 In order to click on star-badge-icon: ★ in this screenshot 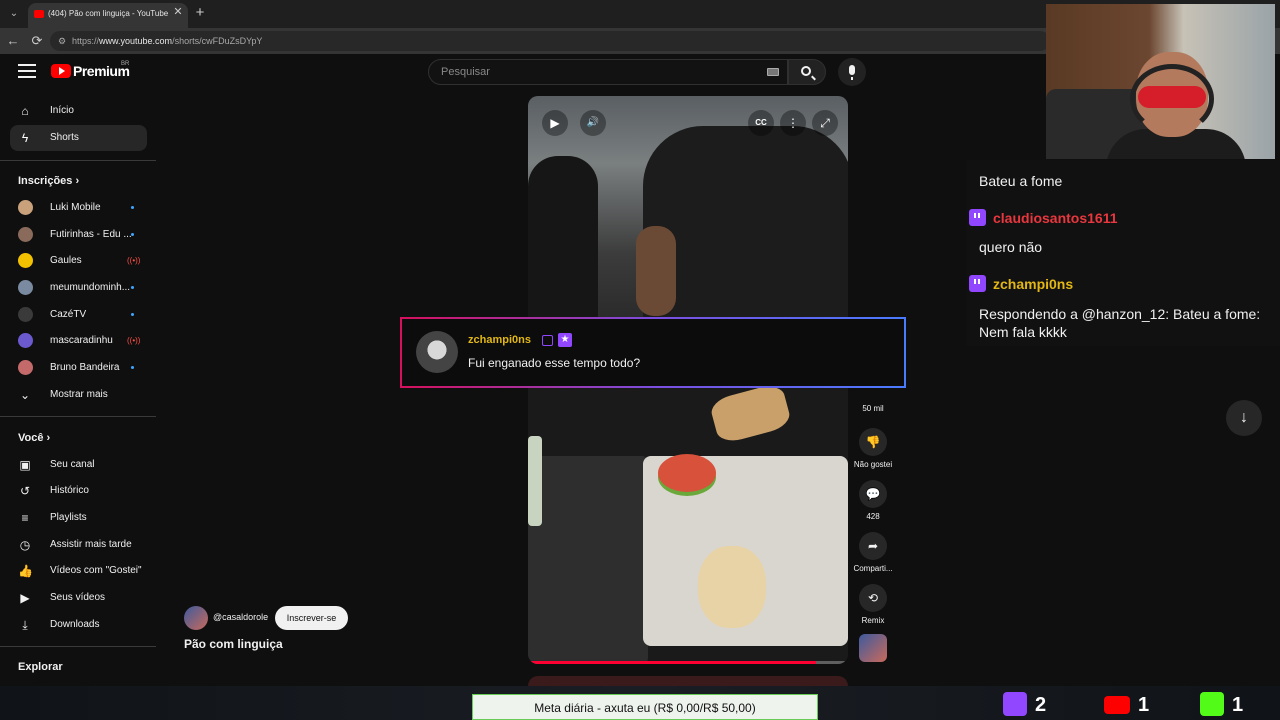, I will do `click(565, 340)`.